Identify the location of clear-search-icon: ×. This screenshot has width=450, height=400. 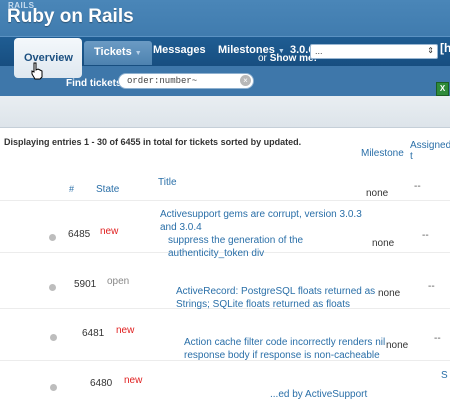
(245, 80).